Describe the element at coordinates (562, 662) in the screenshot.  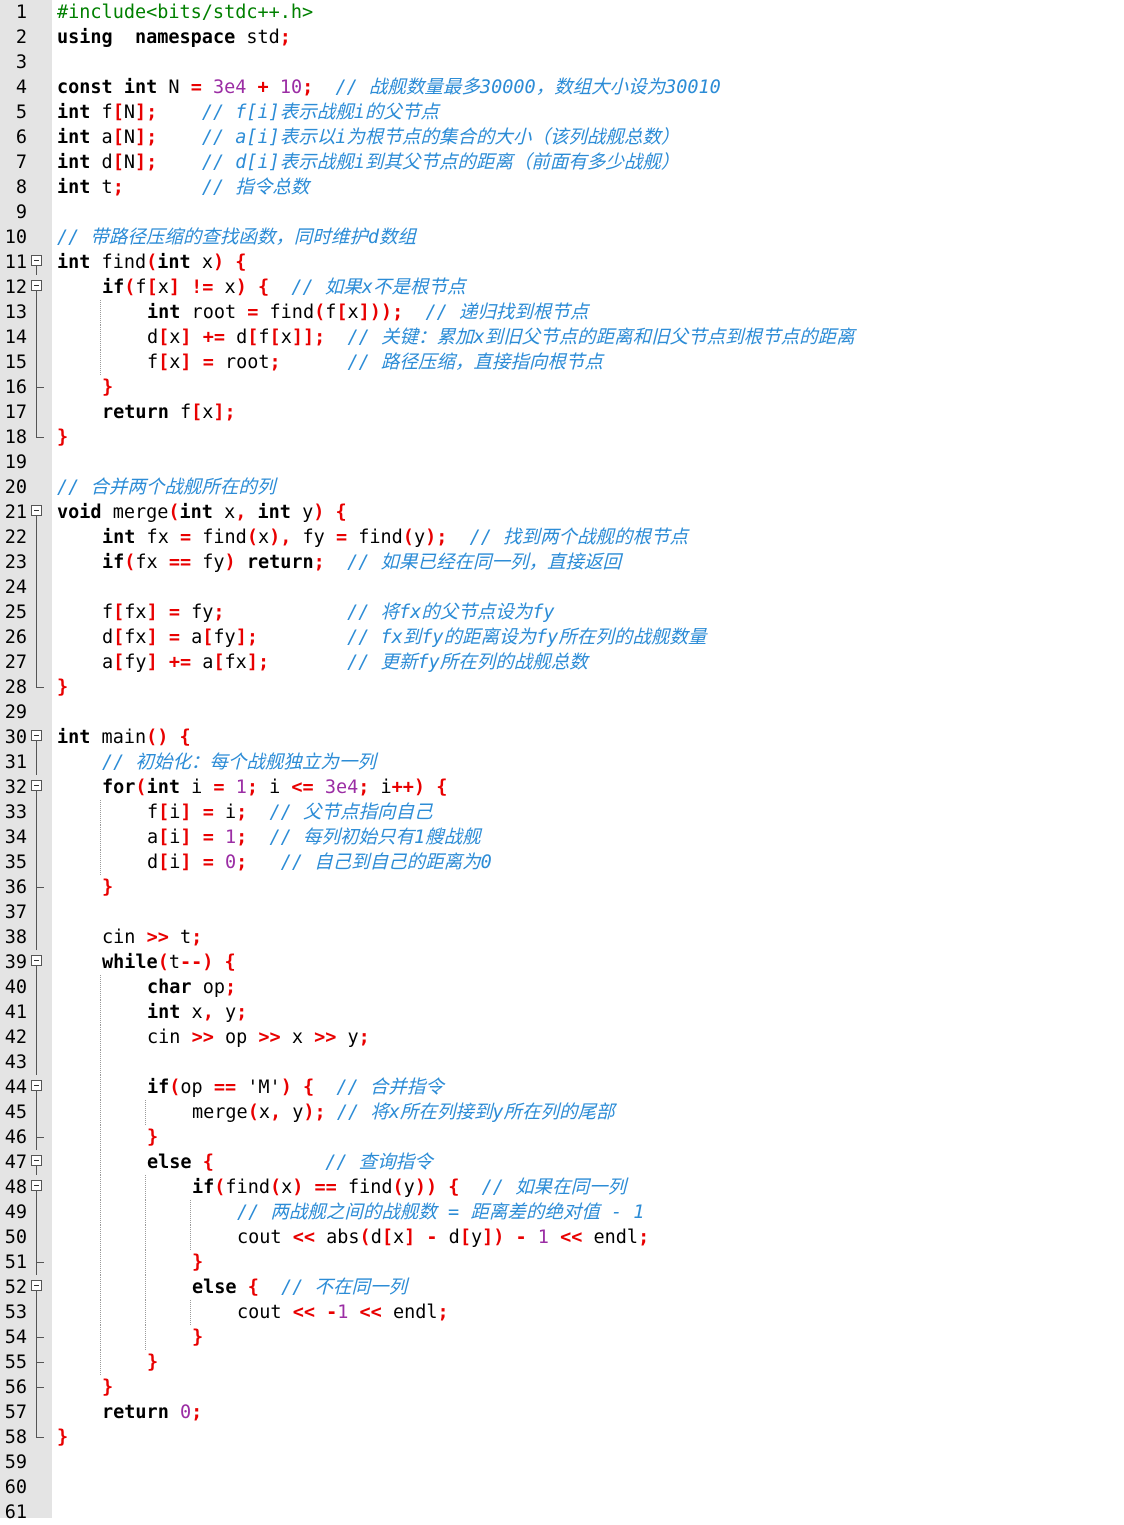
I see `code-line: 27 a[fy] += a[fx]; // 更新fy所在列的战舰总数` at that location.